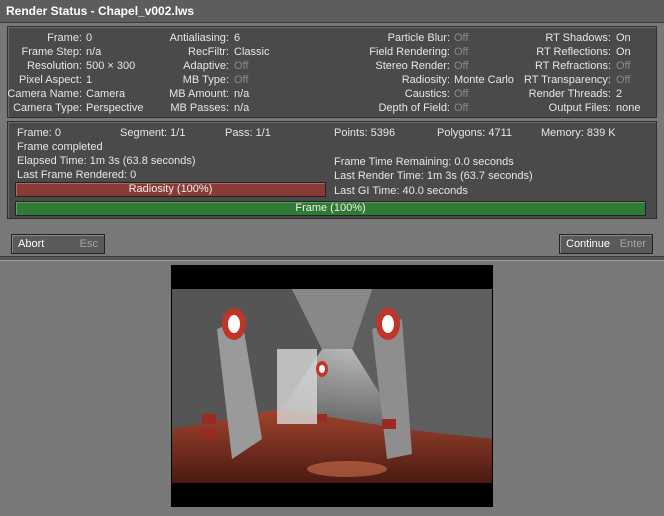  Describe the element at coordinates (50, 80) in the screenshot. I see `setting-label: Pixel Aspect:` at that location.